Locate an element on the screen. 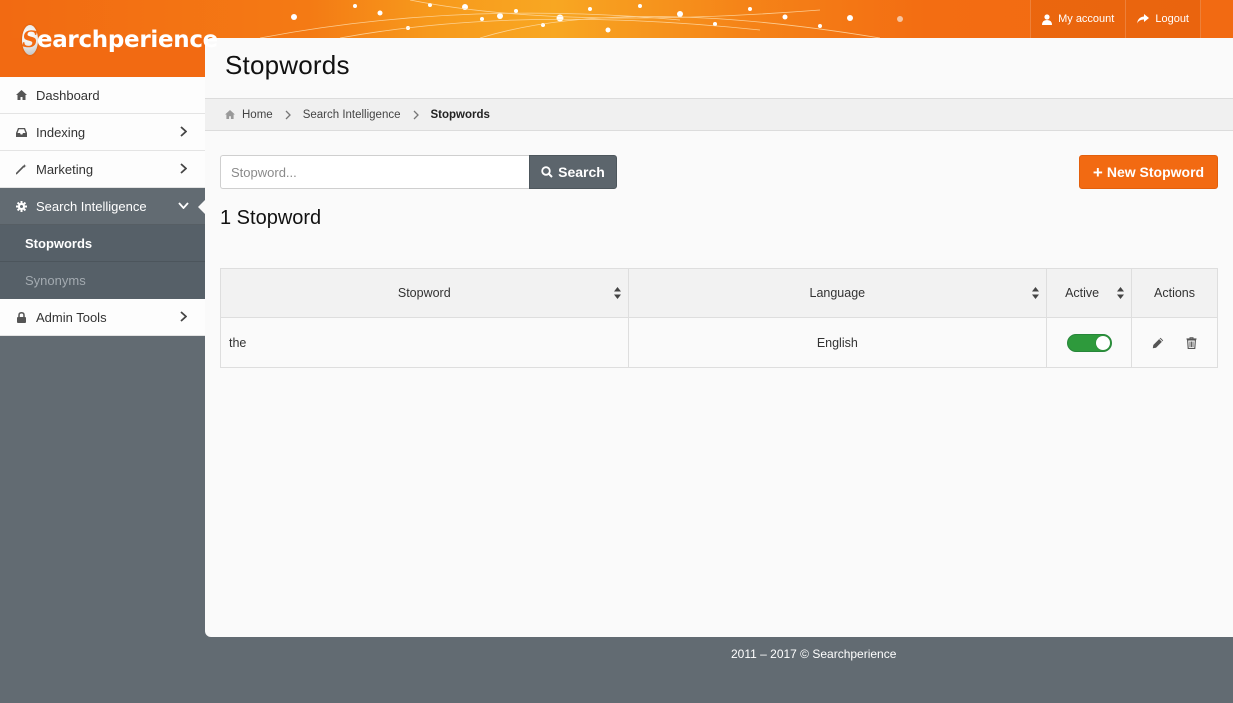 The height and width of the screenshot is (703, 1233). cell-language: English is located at coordinates (837, 342).